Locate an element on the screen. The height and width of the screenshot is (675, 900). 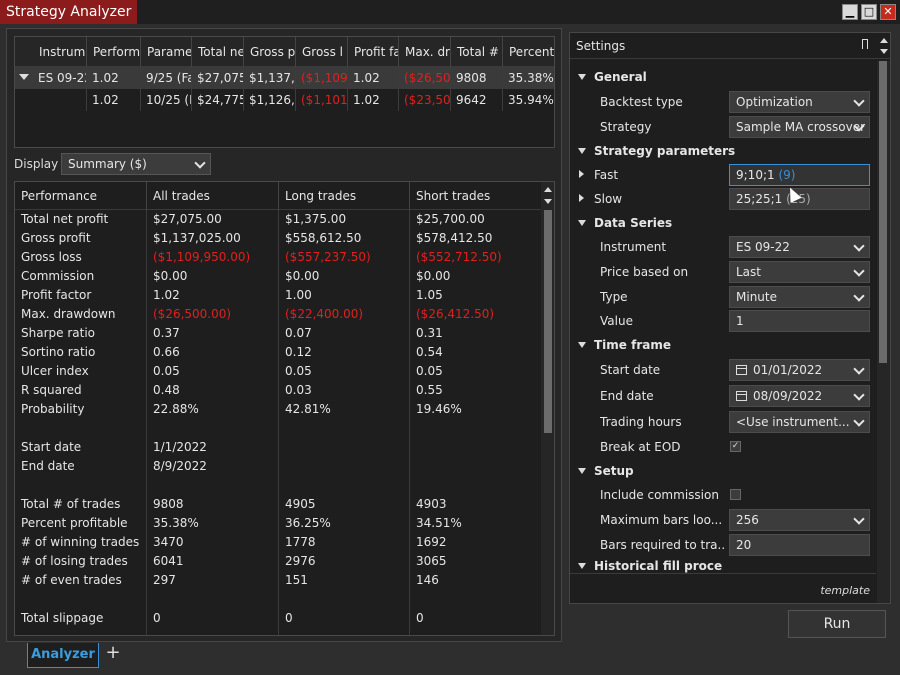
results-header-9: Percent is located at coordinates (528, 52).